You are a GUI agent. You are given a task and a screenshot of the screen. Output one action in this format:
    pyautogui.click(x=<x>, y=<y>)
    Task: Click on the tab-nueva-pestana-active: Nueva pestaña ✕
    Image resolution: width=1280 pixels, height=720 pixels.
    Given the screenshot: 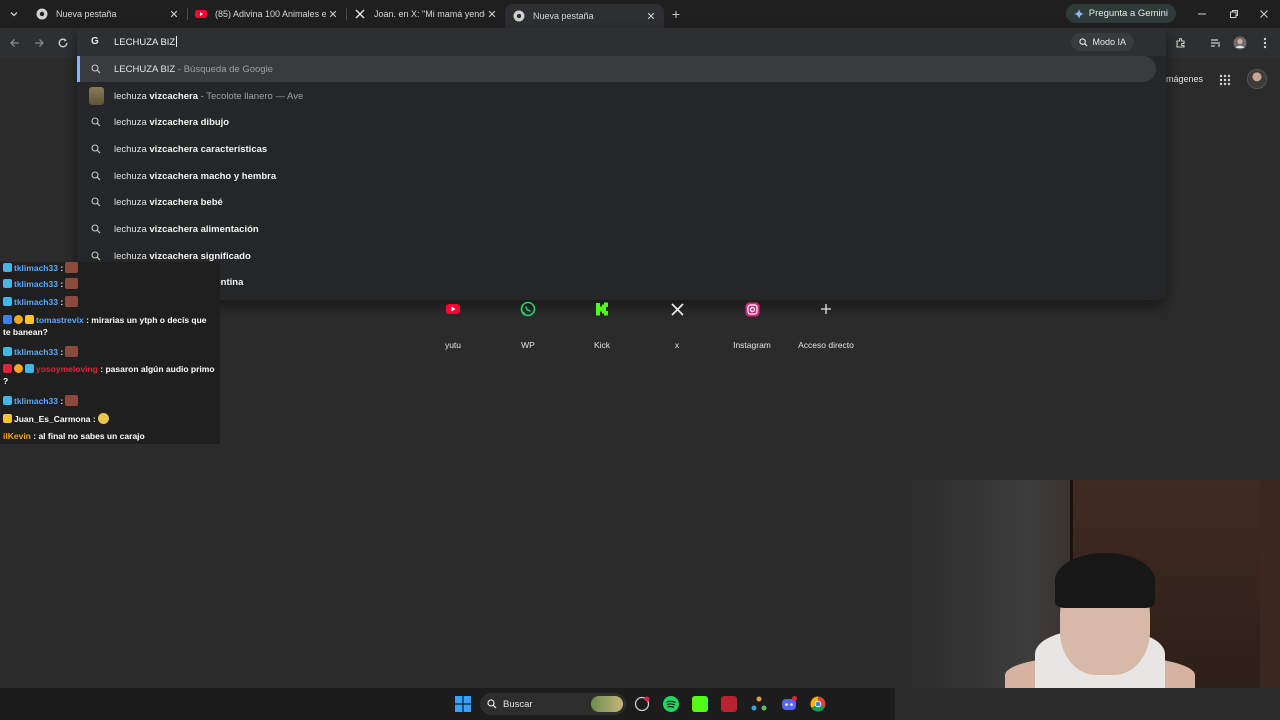 What is the action you would take?
    pyautogui.click(x=584, y=16)
    